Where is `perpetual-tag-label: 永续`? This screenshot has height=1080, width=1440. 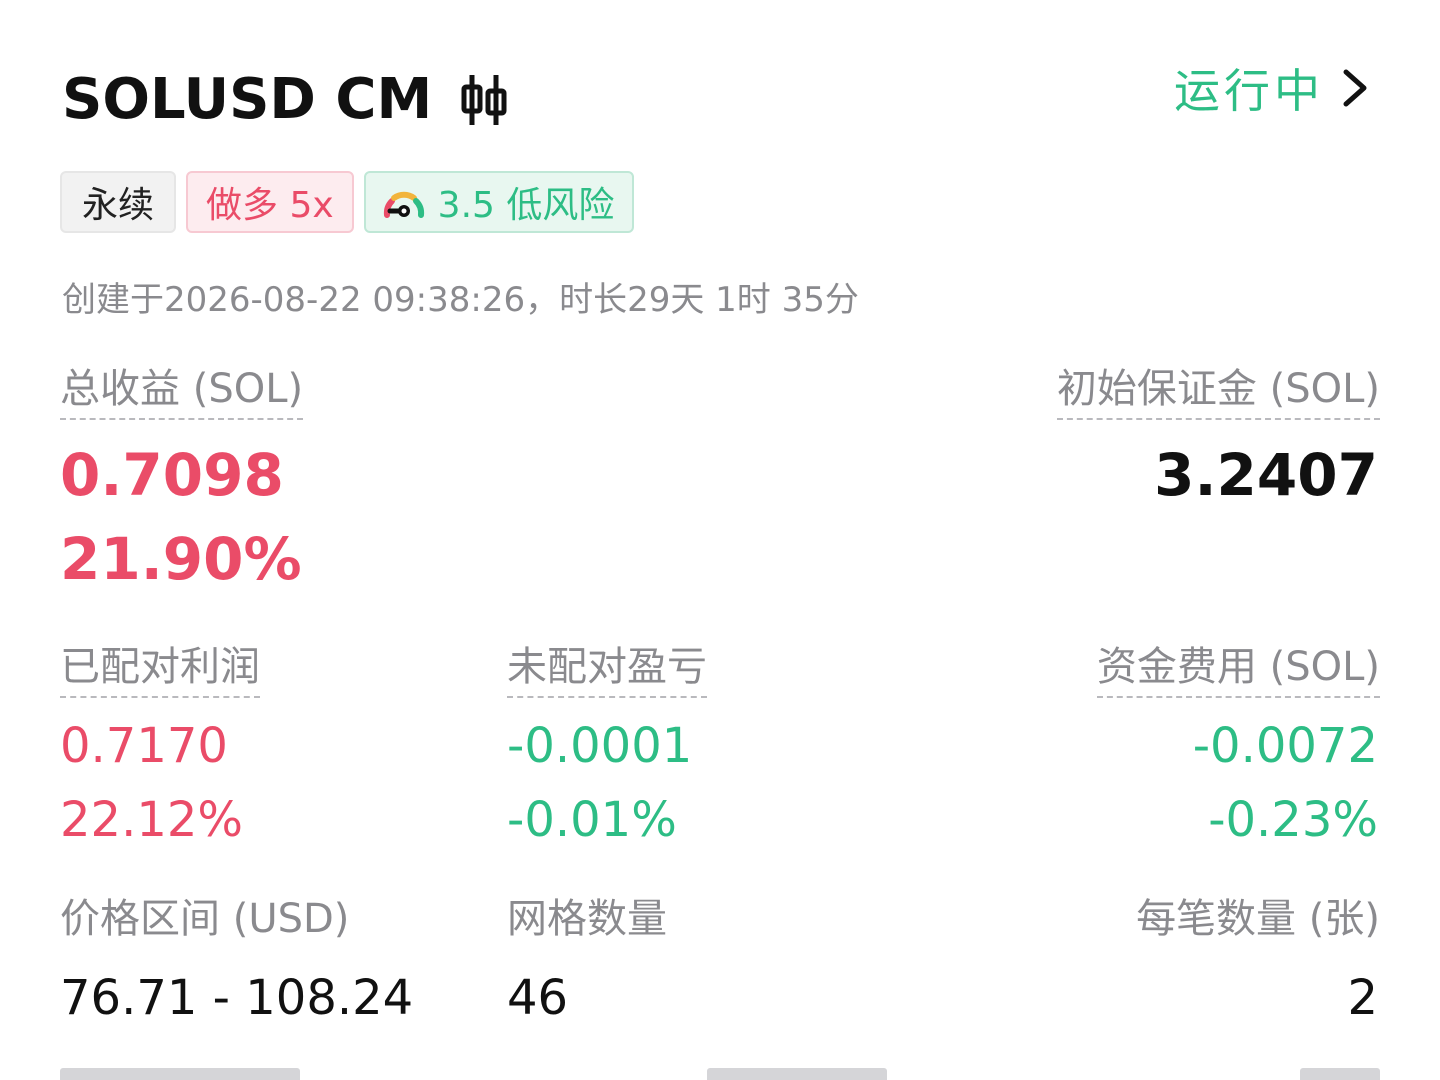 perpetual-tag-label: 永续 is located at coordinates (118, 205).